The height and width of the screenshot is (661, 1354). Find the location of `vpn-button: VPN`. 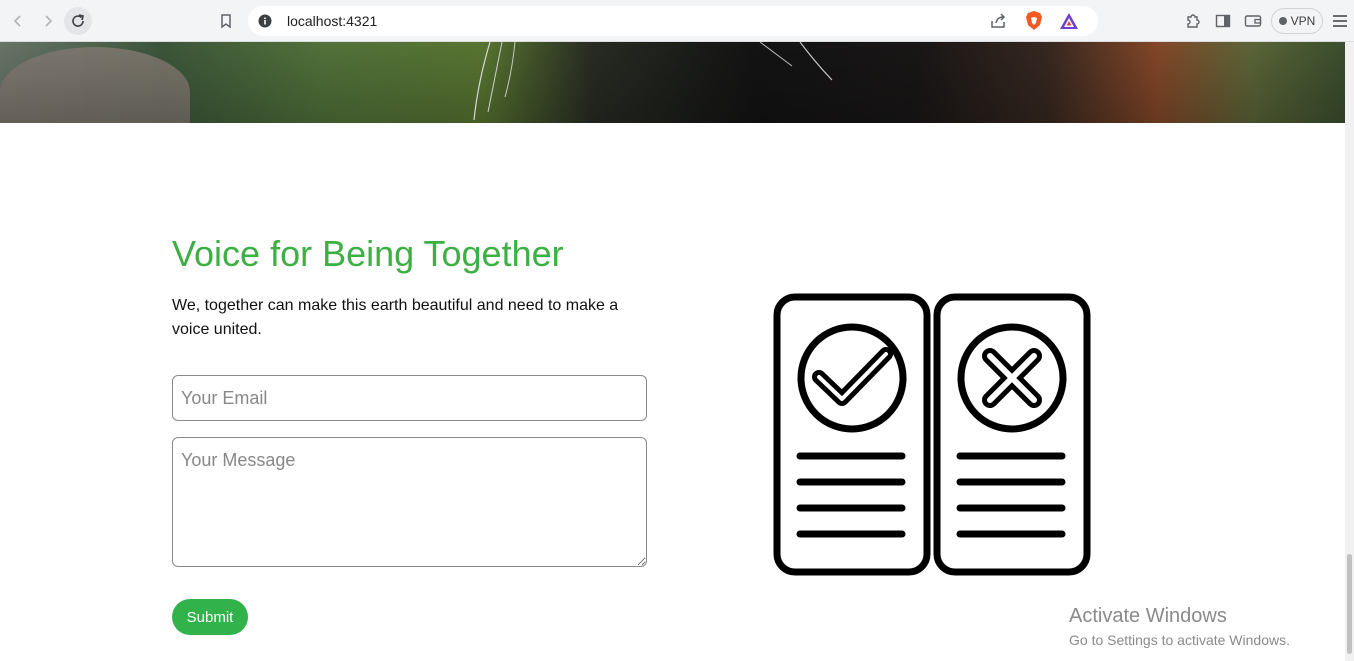

vpn-button: VPN is located at coordinates (1297, 21).